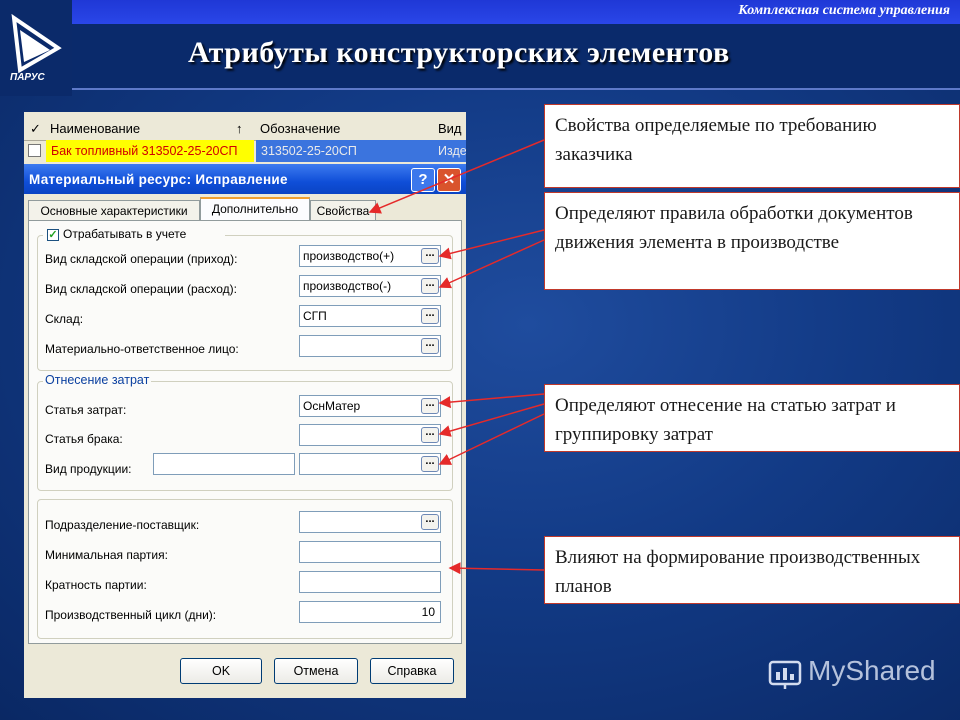 Image resolution: width=960 pixels, height=720 pixels. What do you see at coordinates (491, 420) in the screenshot?
I see `arrow-to-defect-item` at bounding box center [491, 420].